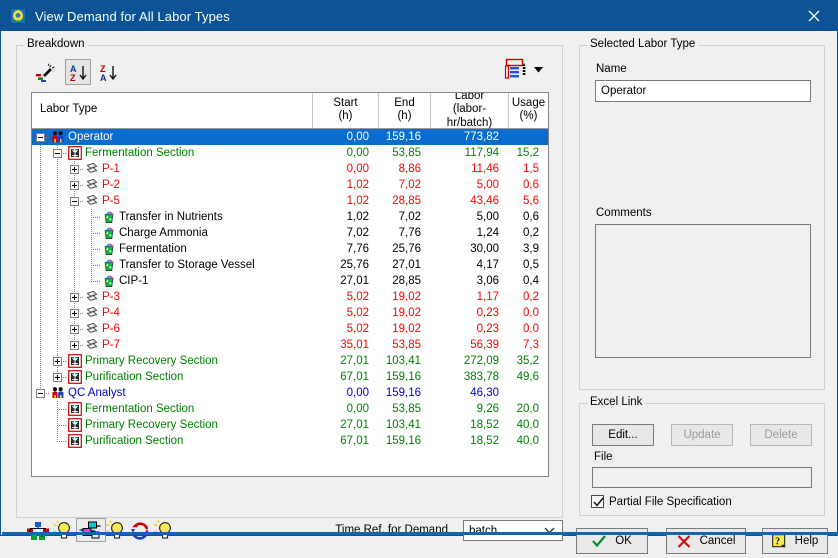  Describe the element at coordinates (111, 169) in the screenshot. I see `row-label: P-1` at that location.